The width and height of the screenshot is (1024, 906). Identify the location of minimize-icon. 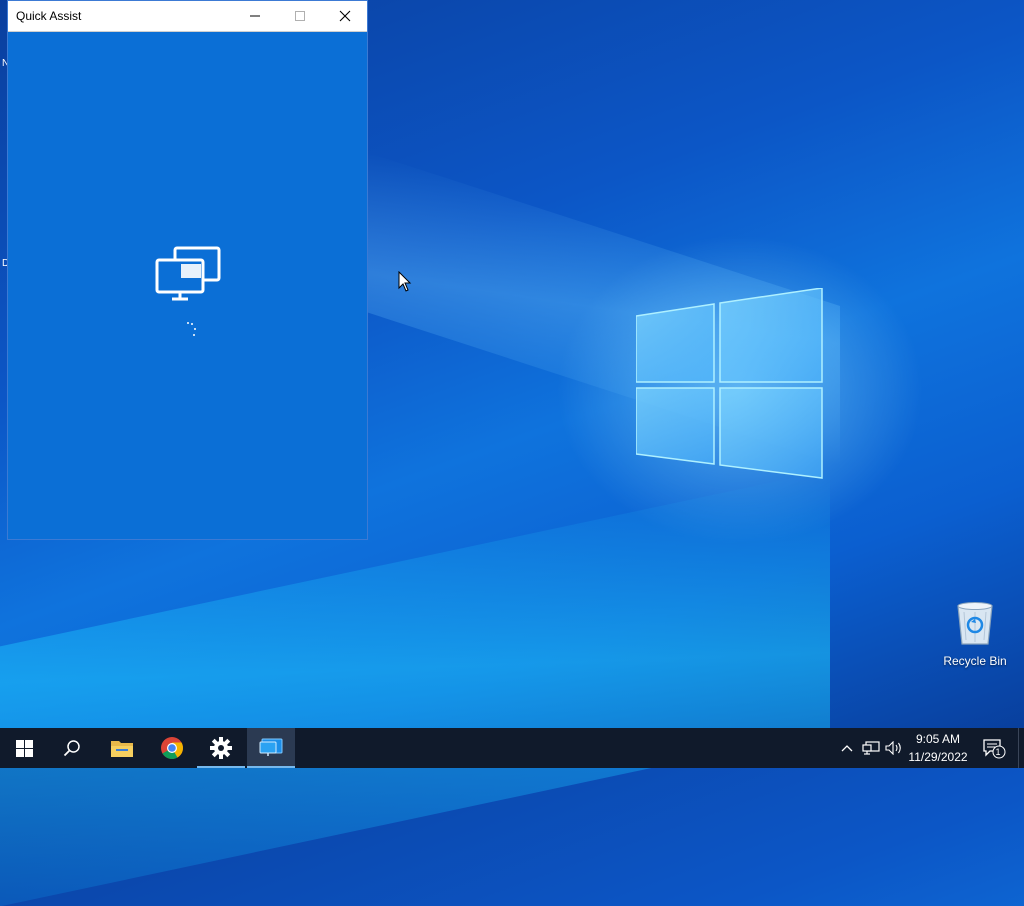
(255, 16).